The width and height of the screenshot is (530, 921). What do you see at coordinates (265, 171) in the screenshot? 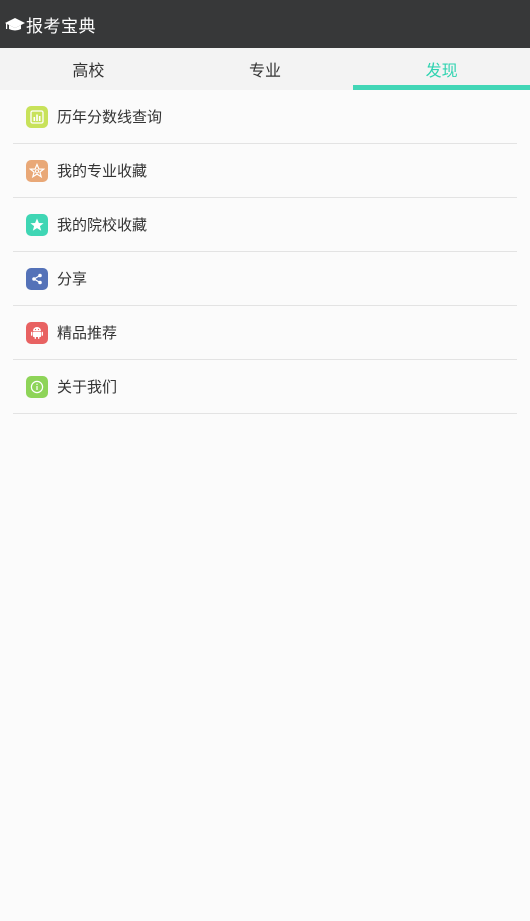
I see `menu-item-major-favorites: 我的专业收藏` at bounding box center [265, 171].